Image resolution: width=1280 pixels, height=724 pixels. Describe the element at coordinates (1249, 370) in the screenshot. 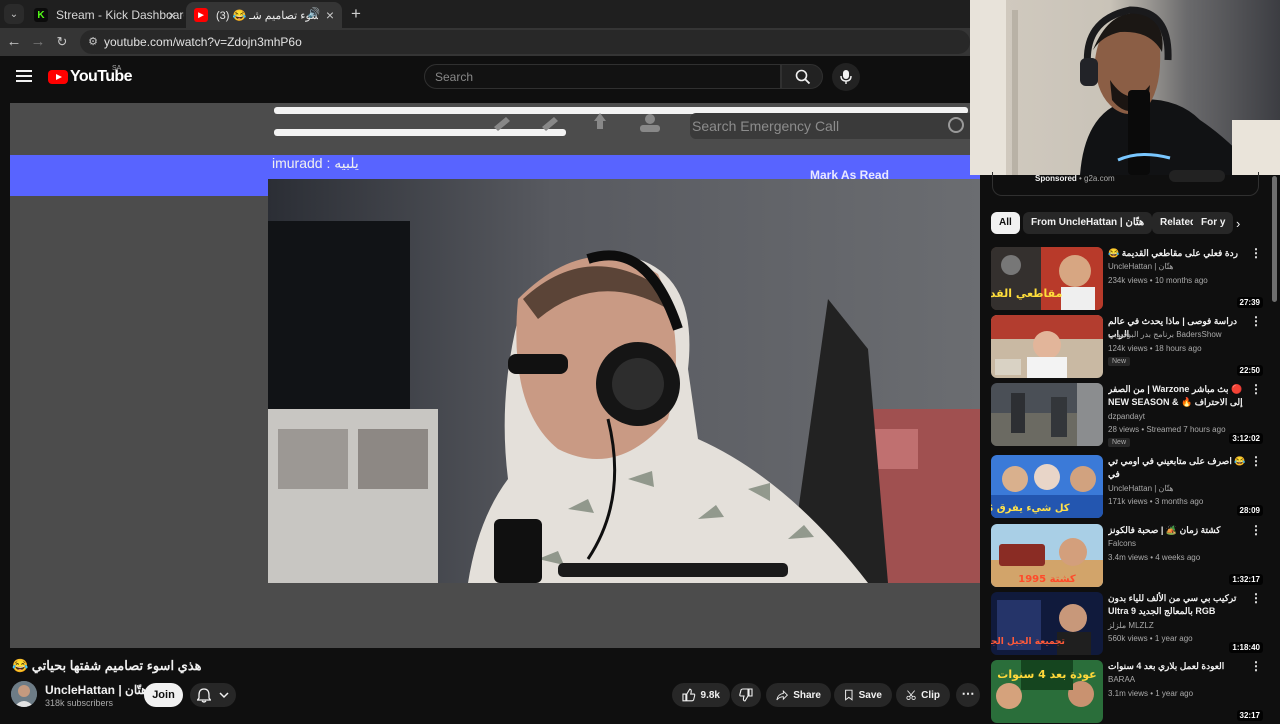

I see `video-duration: 22:50` at that location.